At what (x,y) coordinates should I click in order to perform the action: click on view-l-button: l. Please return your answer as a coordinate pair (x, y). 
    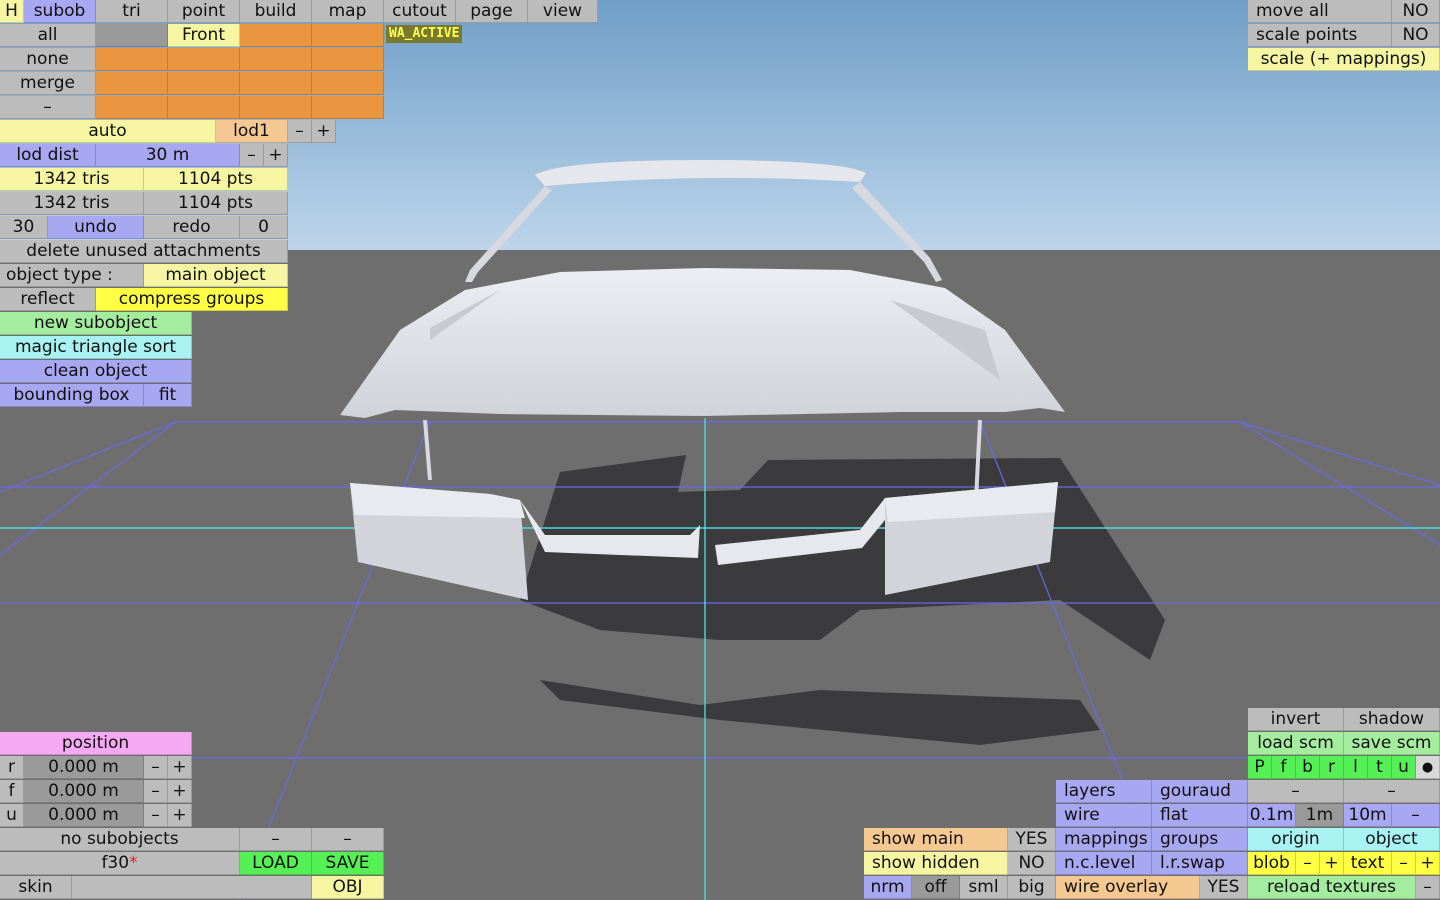
    Looking at the image, I should click on (1356, 767).